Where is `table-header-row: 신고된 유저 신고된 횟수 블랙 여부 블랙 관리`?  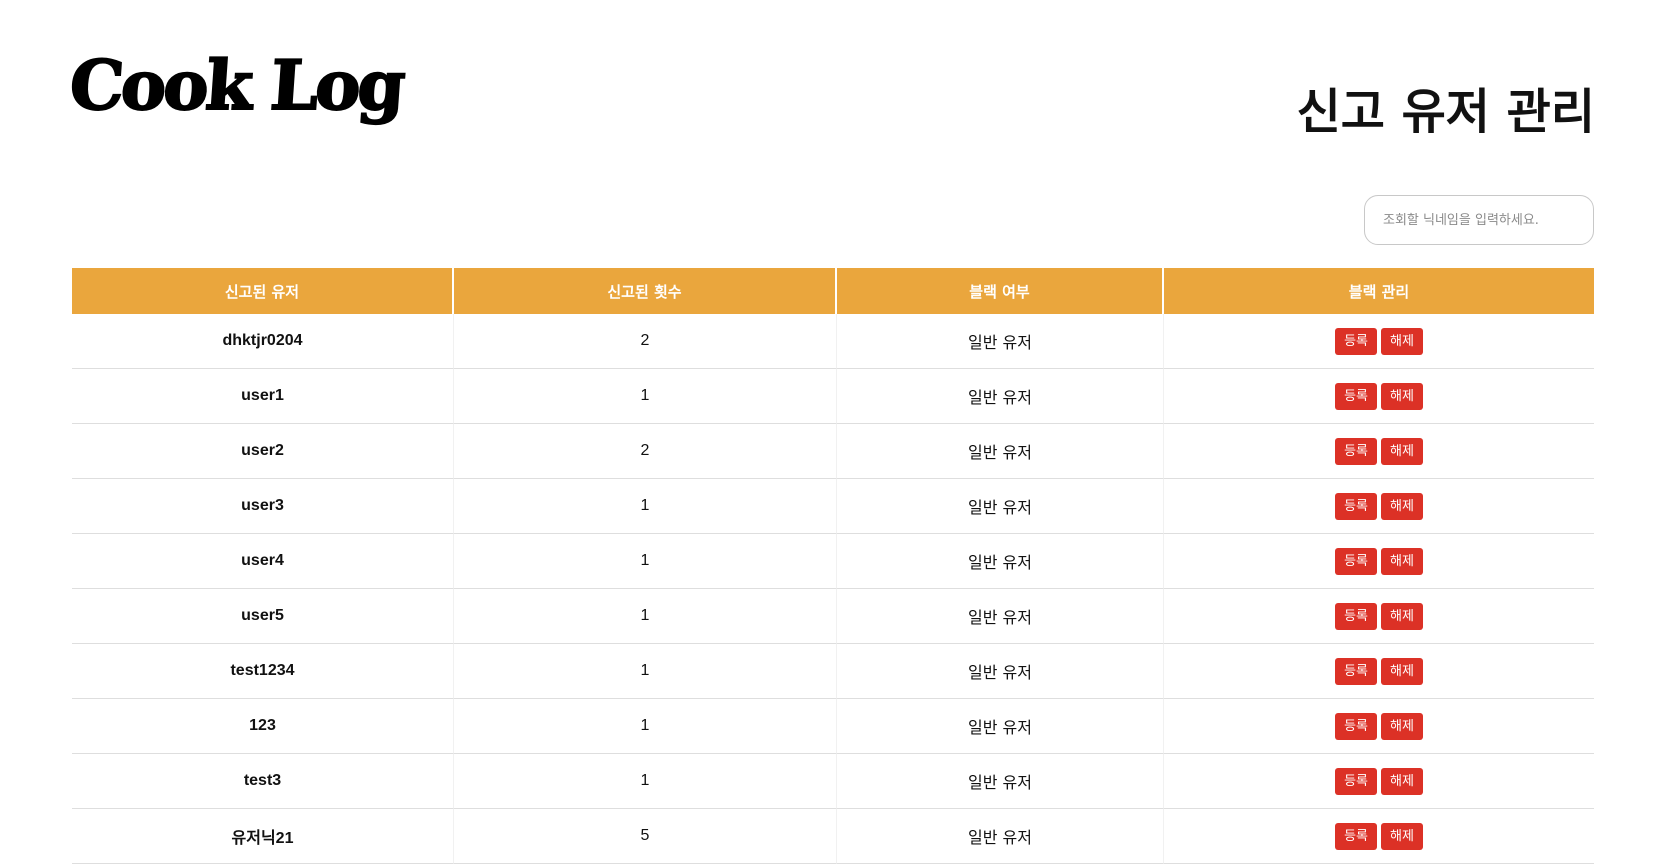
table-header-row: 신고된 유저 신고된 횟수 블랙 여부 블랙 관리 is located at coordinates (833, 291).